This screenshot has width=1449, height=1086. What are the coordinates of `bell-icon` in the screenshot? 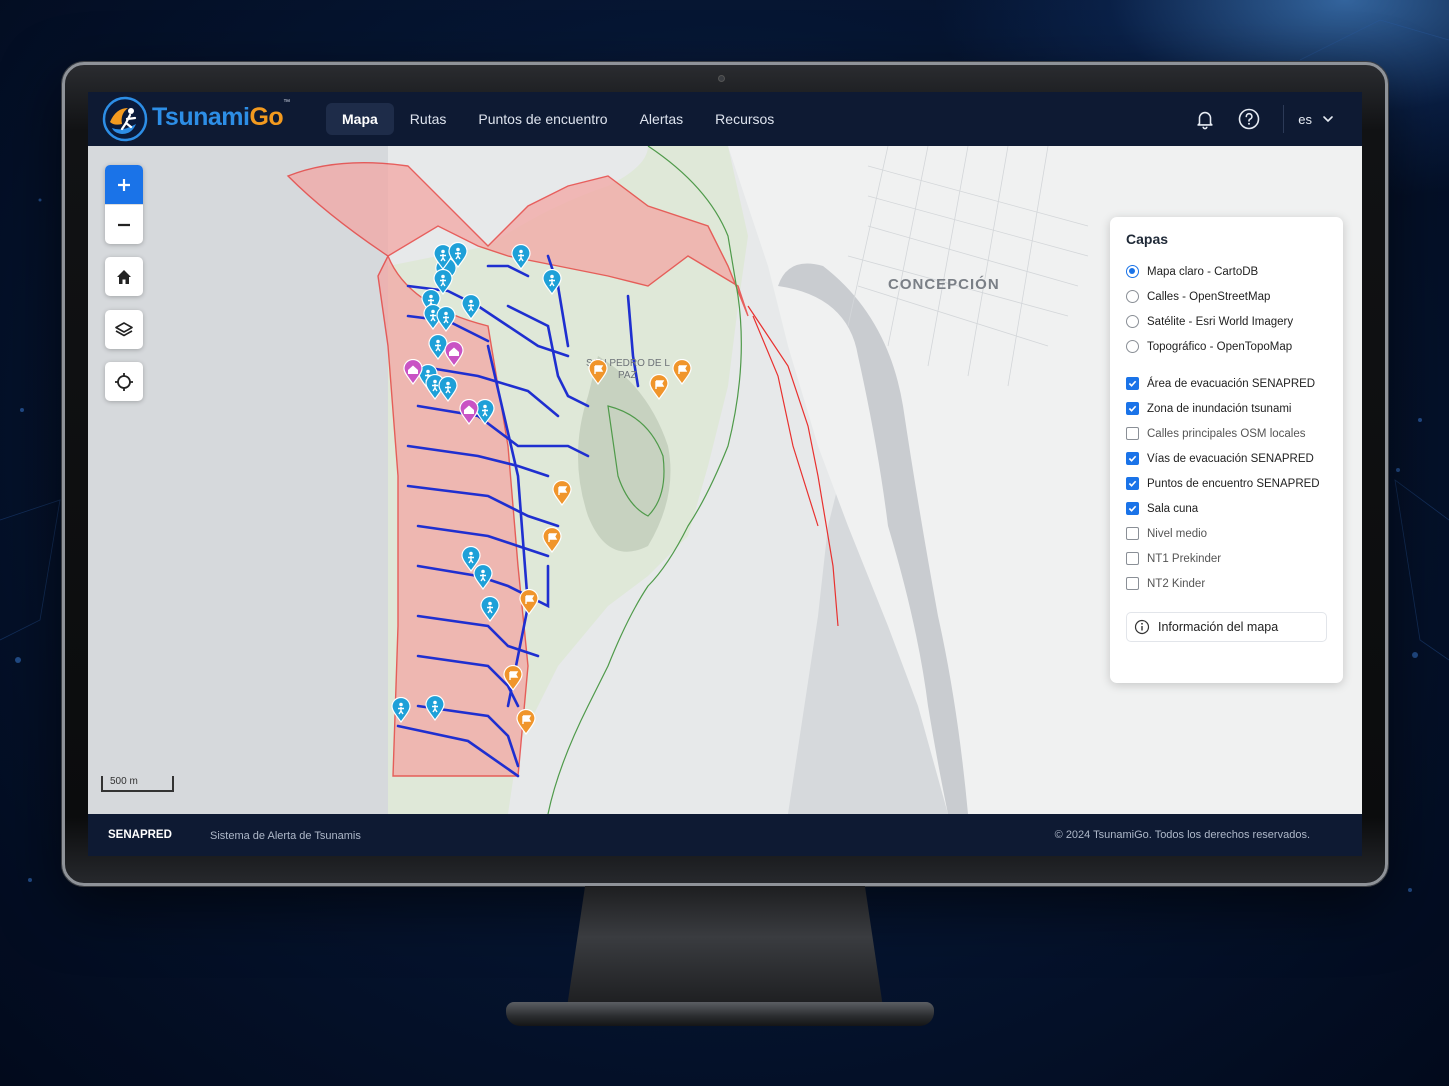 It's located at (1205, 120).